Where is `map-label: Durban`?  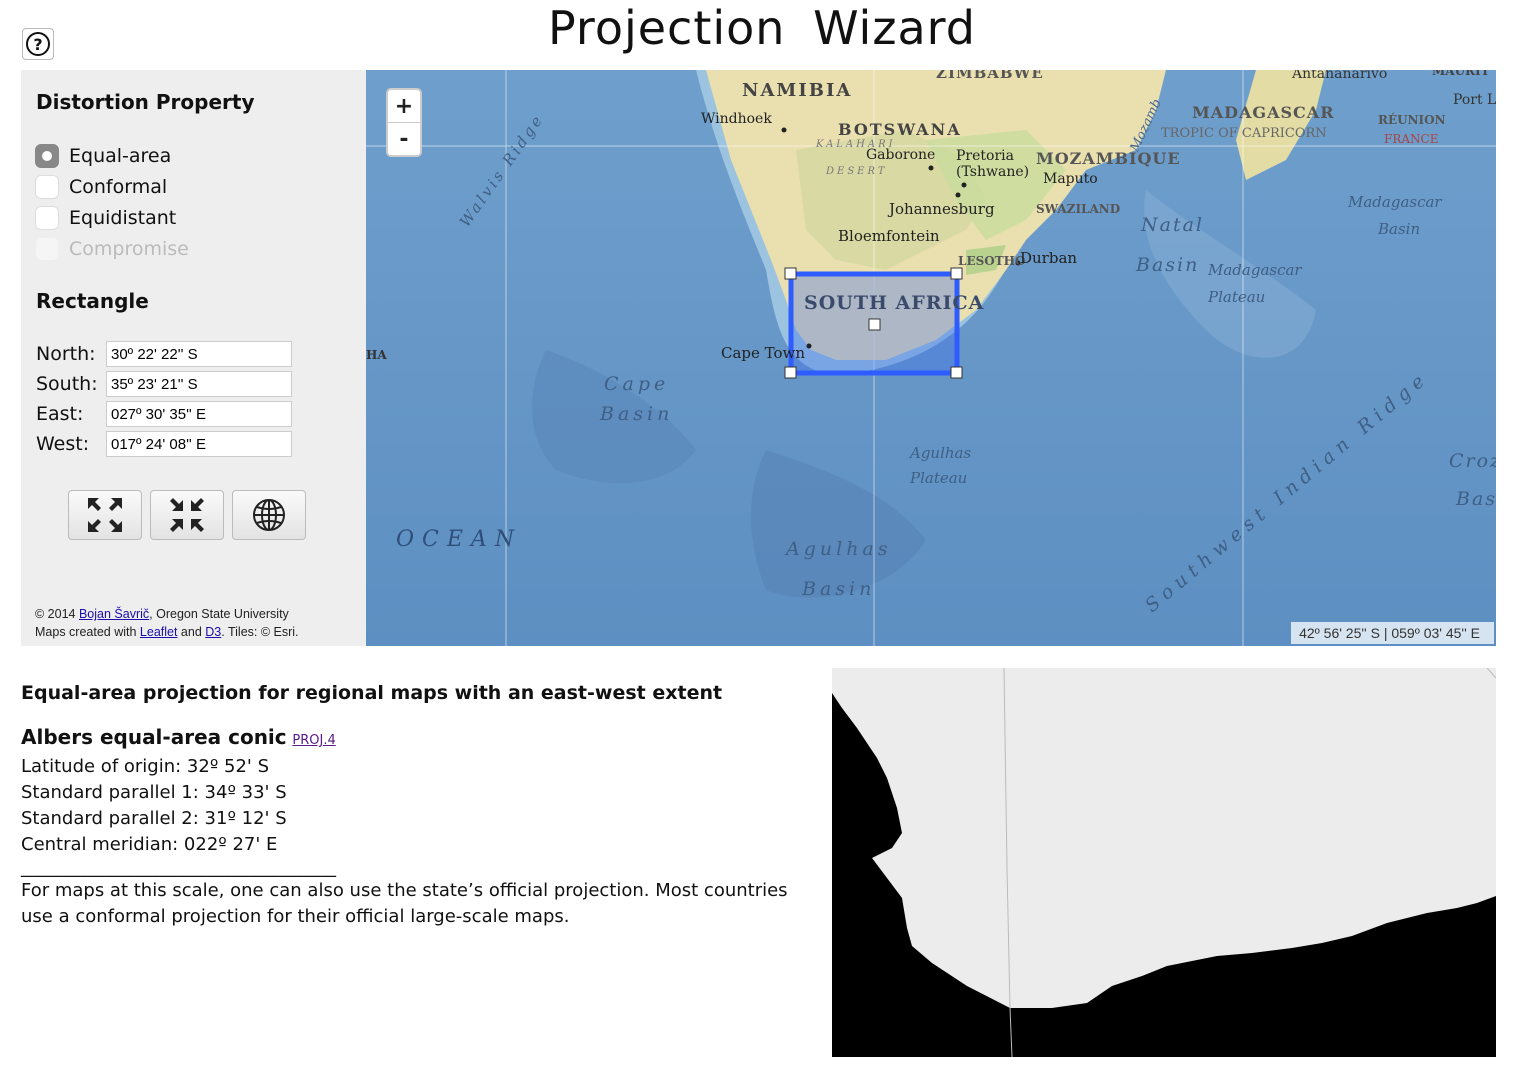
map-label: Durban is located at coordinates (1049, 258).